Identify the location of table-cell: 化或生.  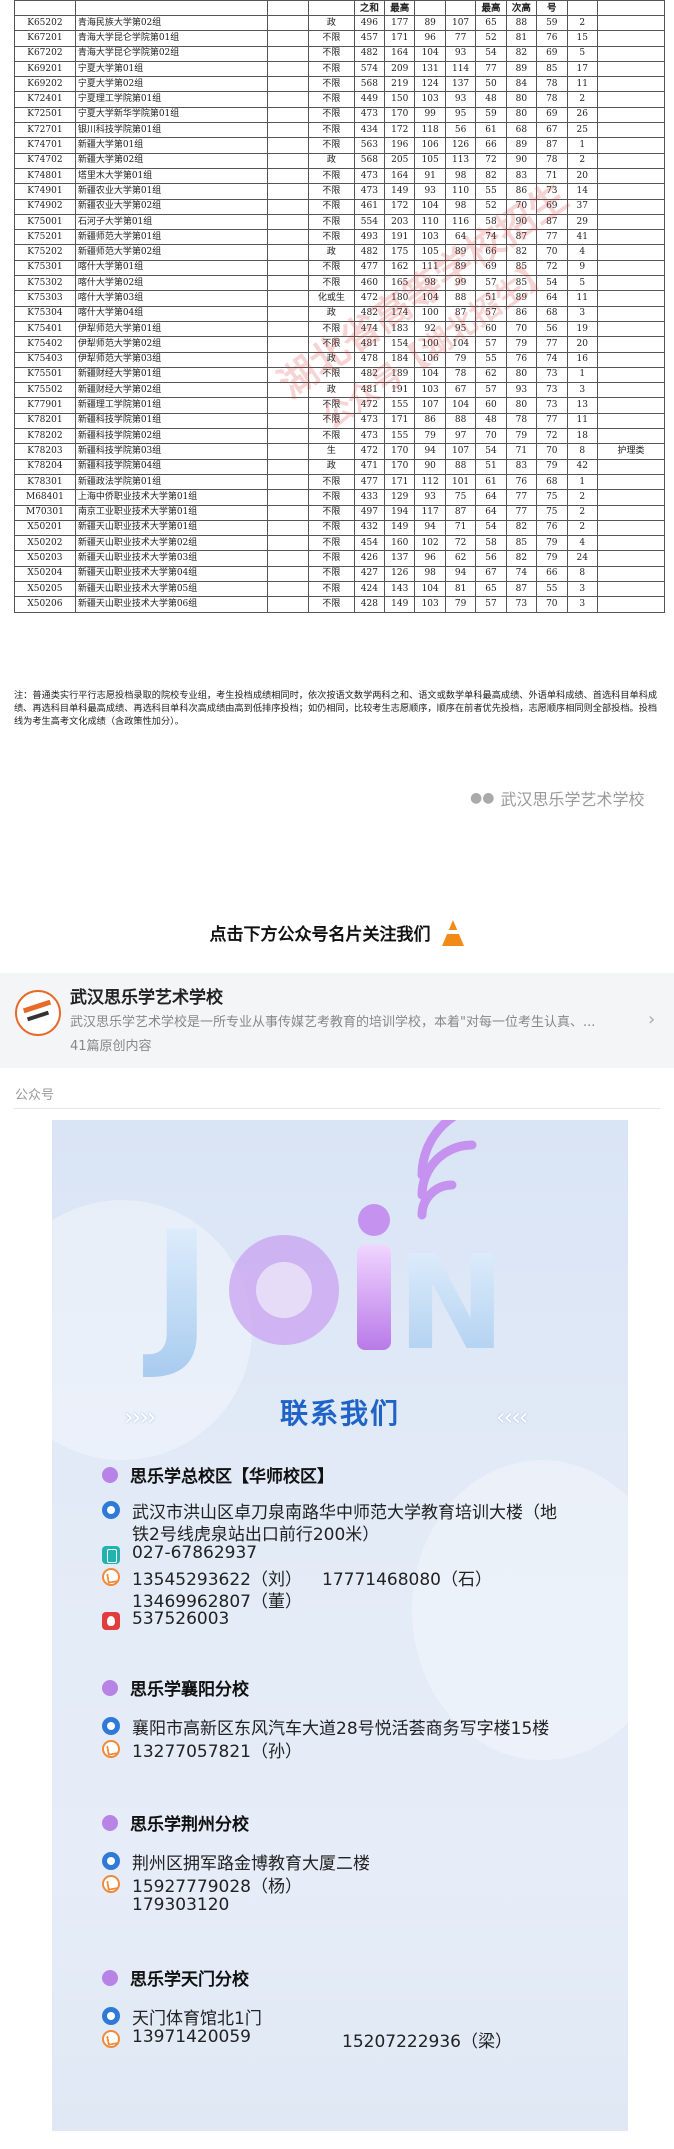
(331, 298).